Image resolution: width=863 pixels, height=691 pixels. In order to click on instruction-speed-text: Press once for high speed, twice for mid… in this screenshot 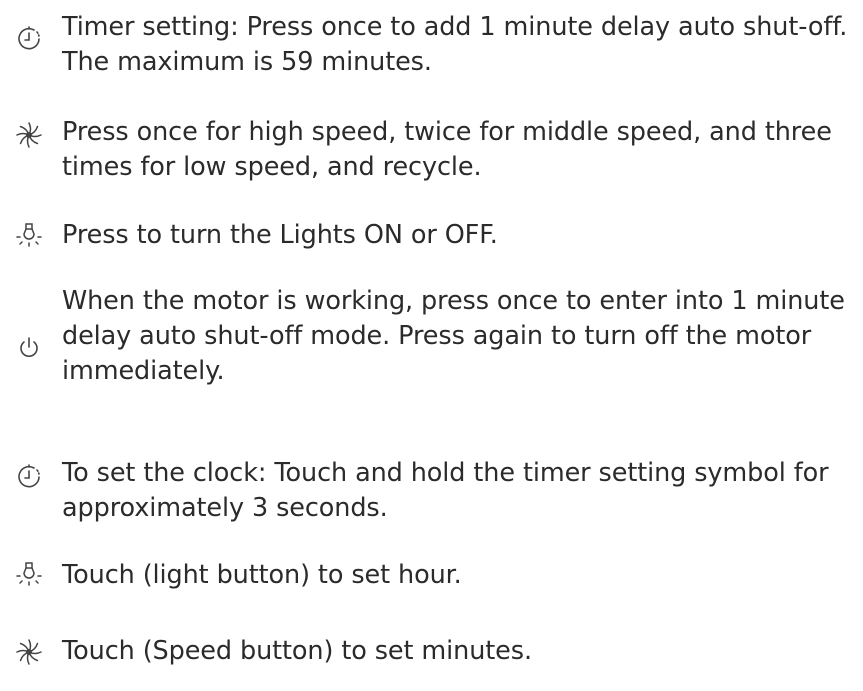, I will do `click(447, 149)`.